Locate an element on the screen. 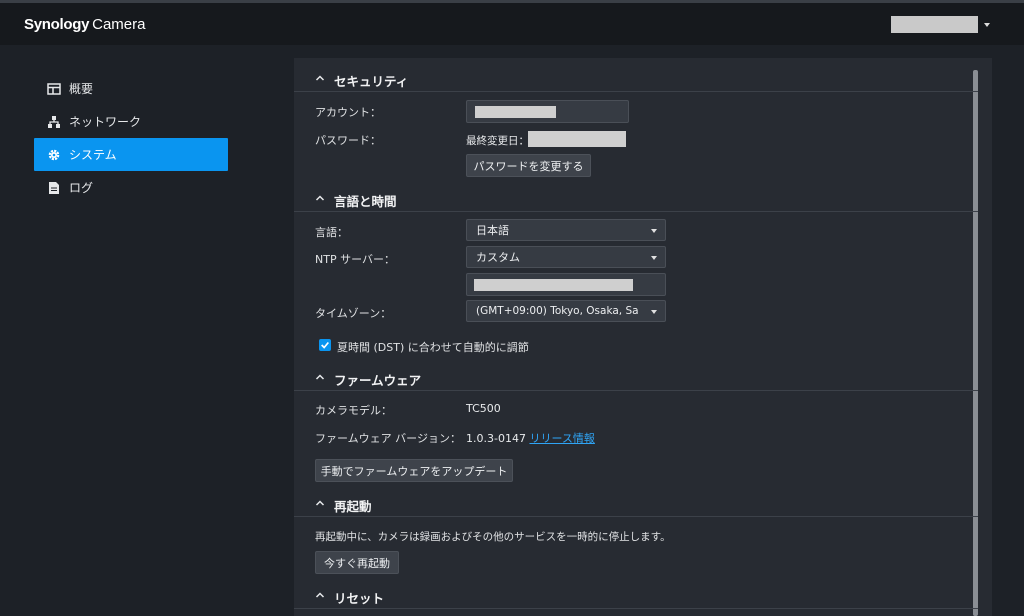 This screenshot has height=616, width=1024. scrollbar is located at coordinates (975, 343).